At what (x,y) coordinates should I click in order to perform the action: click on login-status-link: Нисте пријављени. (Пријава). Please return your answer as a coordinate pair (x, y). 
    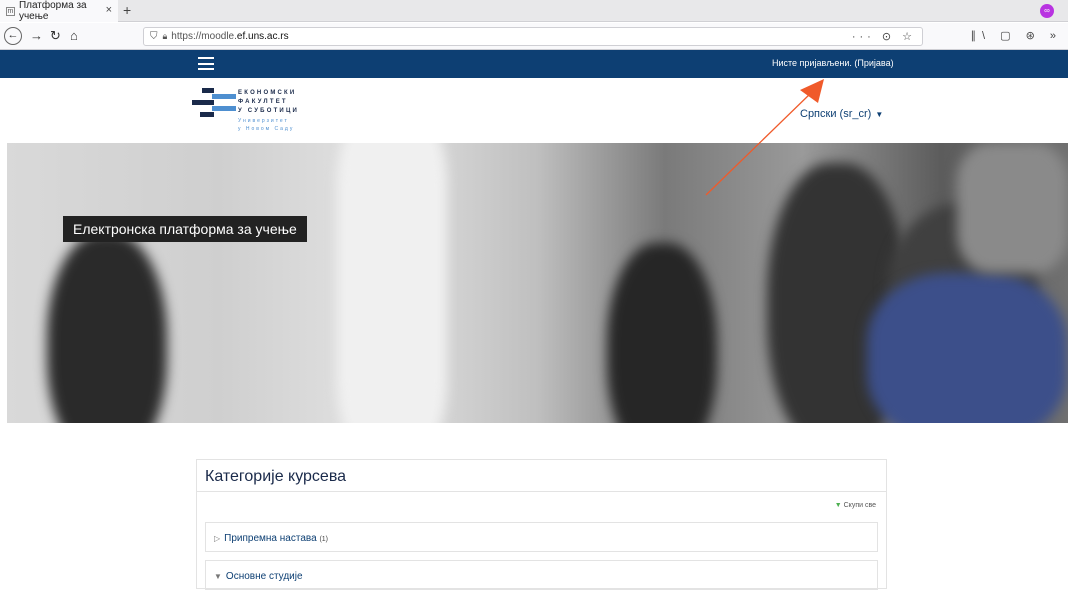
    Looking at the image, I should click on (833, 63).